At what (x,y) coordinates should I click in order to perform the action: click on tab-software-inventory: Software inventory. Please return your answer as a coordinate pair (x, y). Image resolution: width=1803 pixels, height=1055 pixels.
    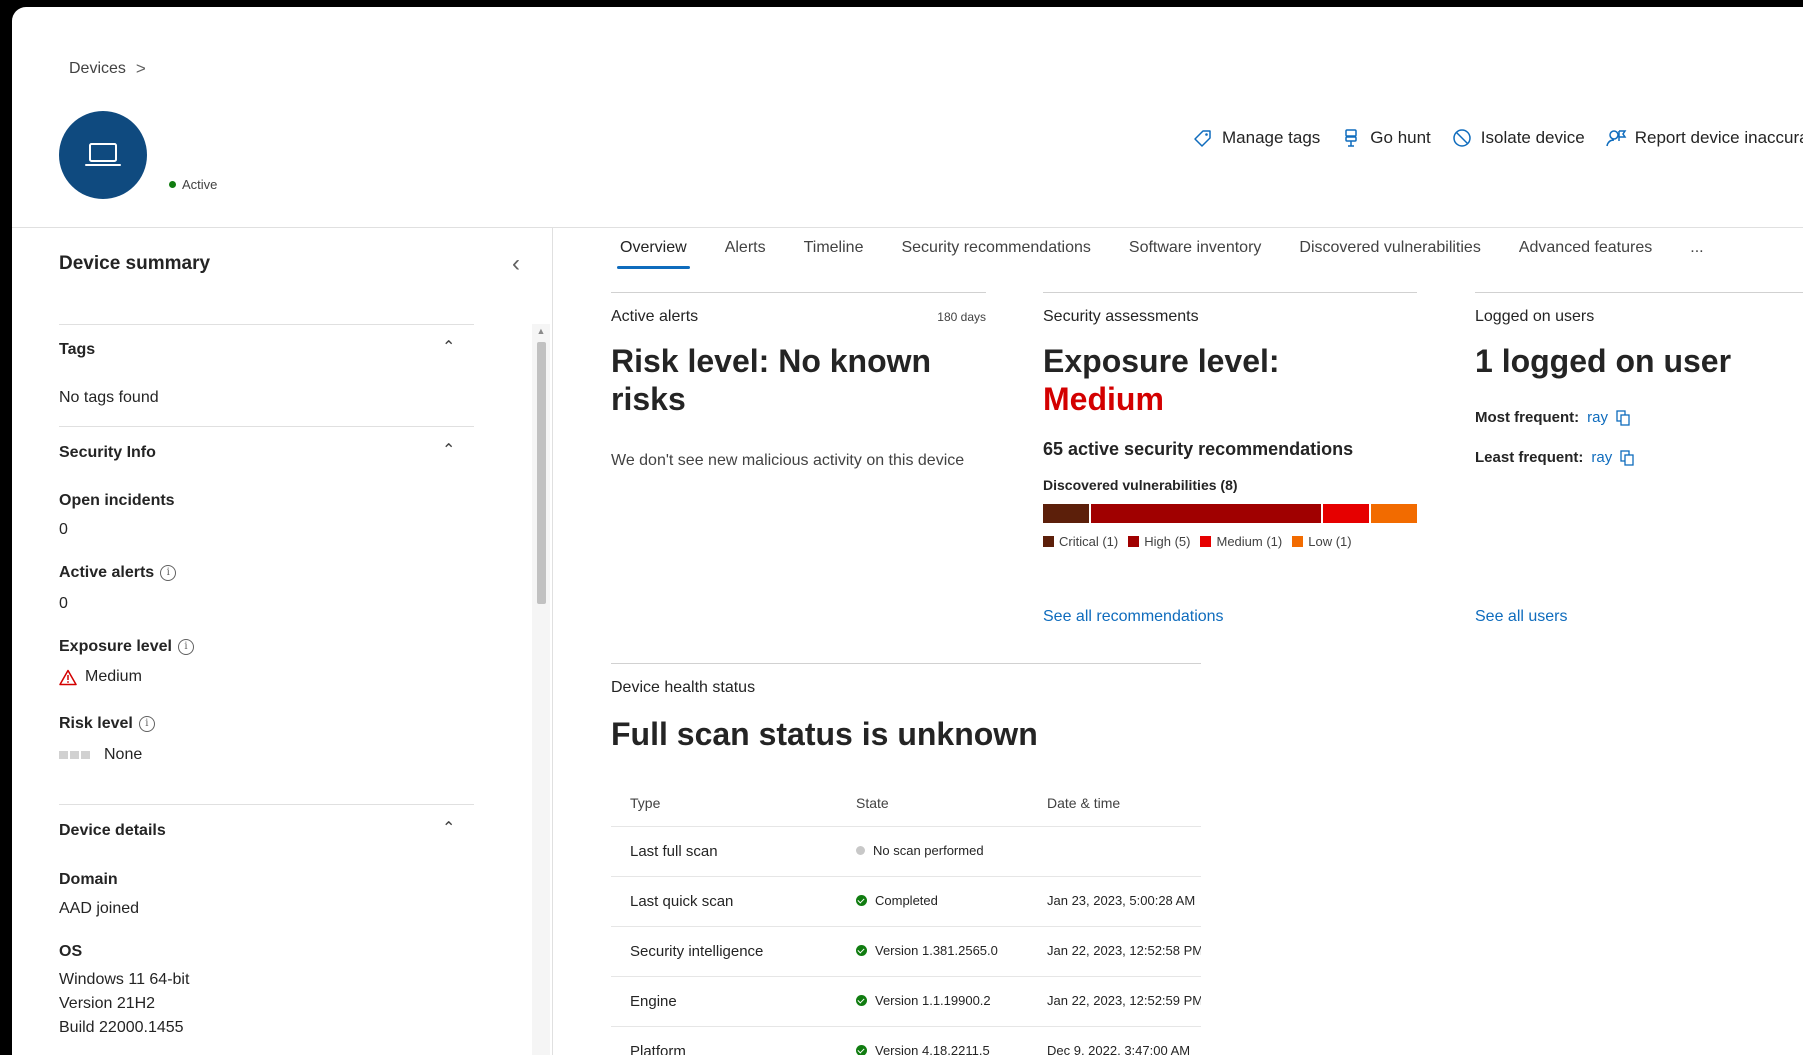
    Looking at the image, I should click on (1195, 254).